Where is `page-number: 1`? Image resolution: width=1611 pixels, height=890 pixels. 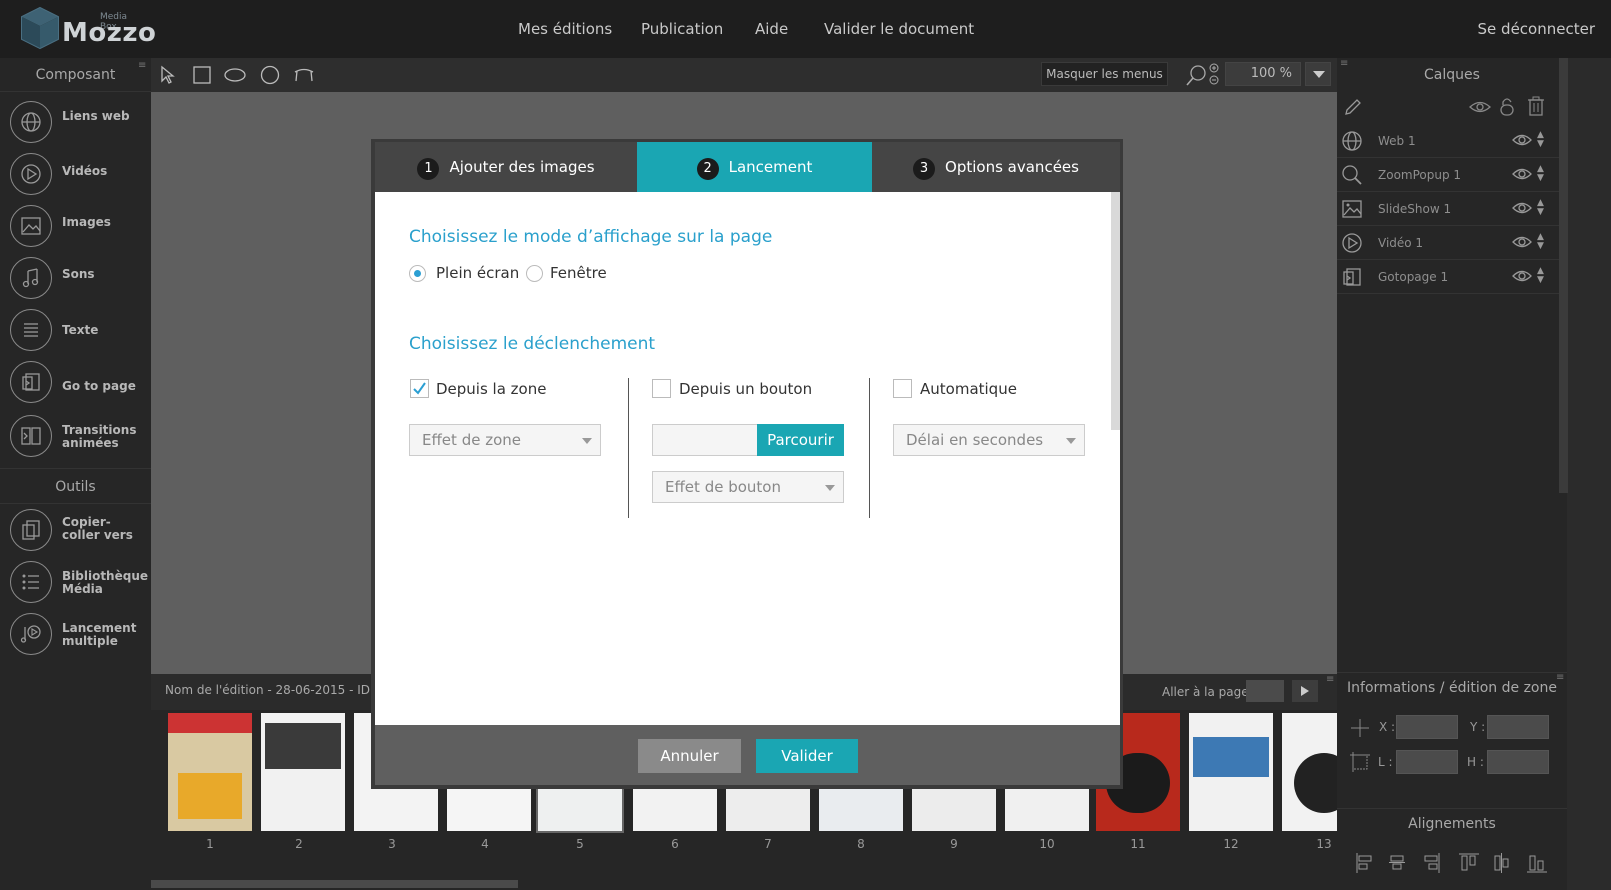
page-number: 1 is located at coordinates (210, 844).